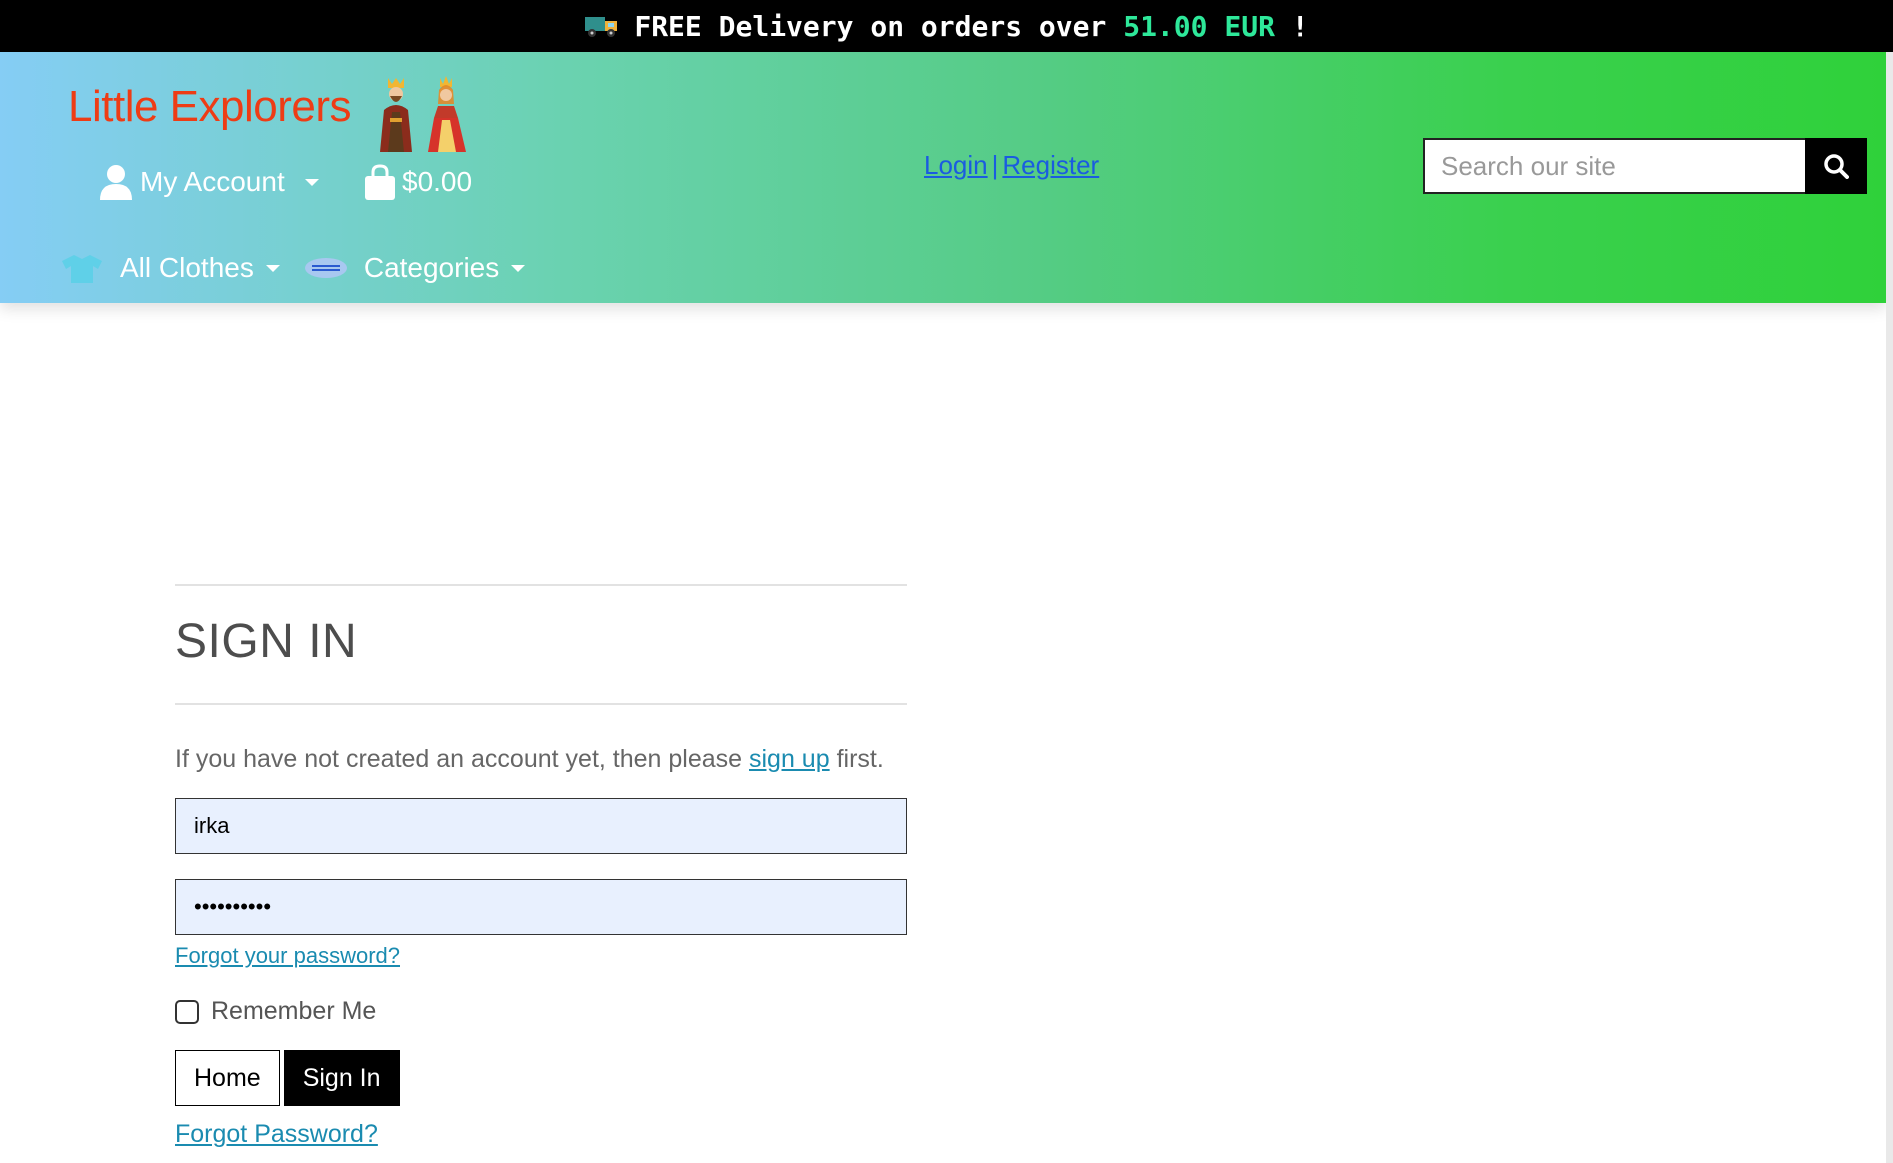 The image size is (1893, 1163). I want to click on banner-text-prefix: FREE Delivery on orders over, so click(879, 26).